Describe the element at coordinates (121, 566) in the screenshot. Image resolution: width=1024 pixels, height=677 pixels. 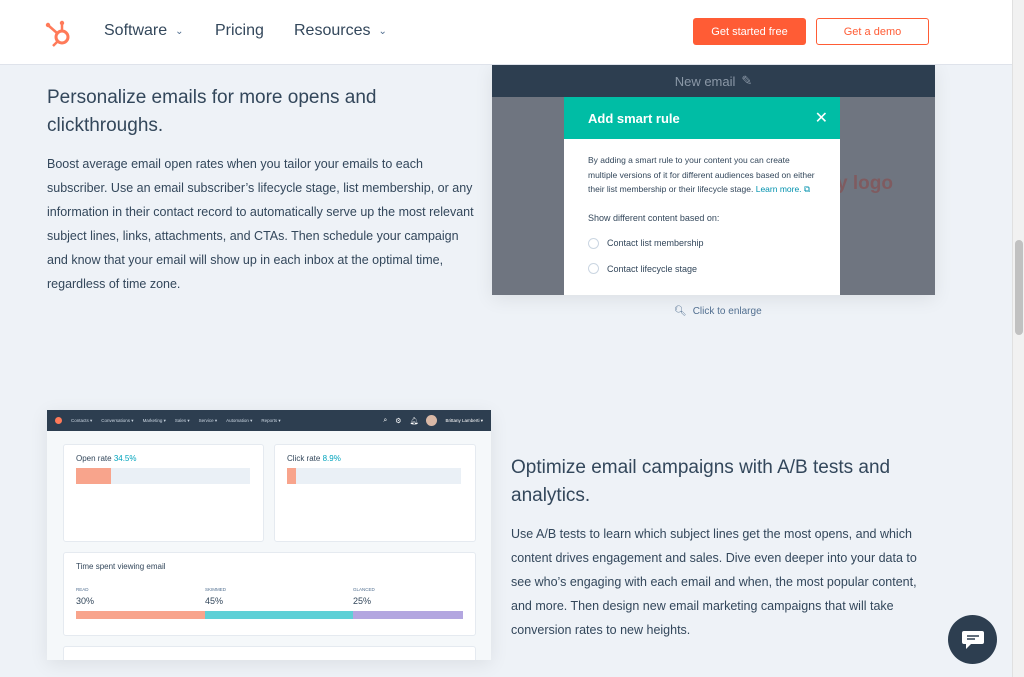
I see `time-spent-title: Time spent viewing email` at that location.